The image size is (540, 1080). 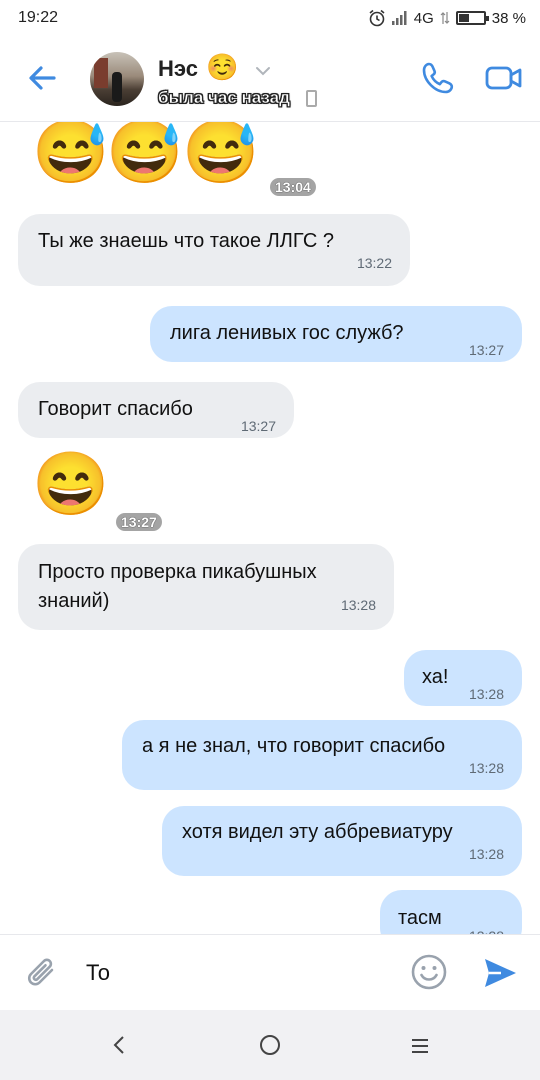 What do you see at coordinates (38, 17) in the screenshot?
I see `status-time: 19:22` at bounding box center [38, 17].